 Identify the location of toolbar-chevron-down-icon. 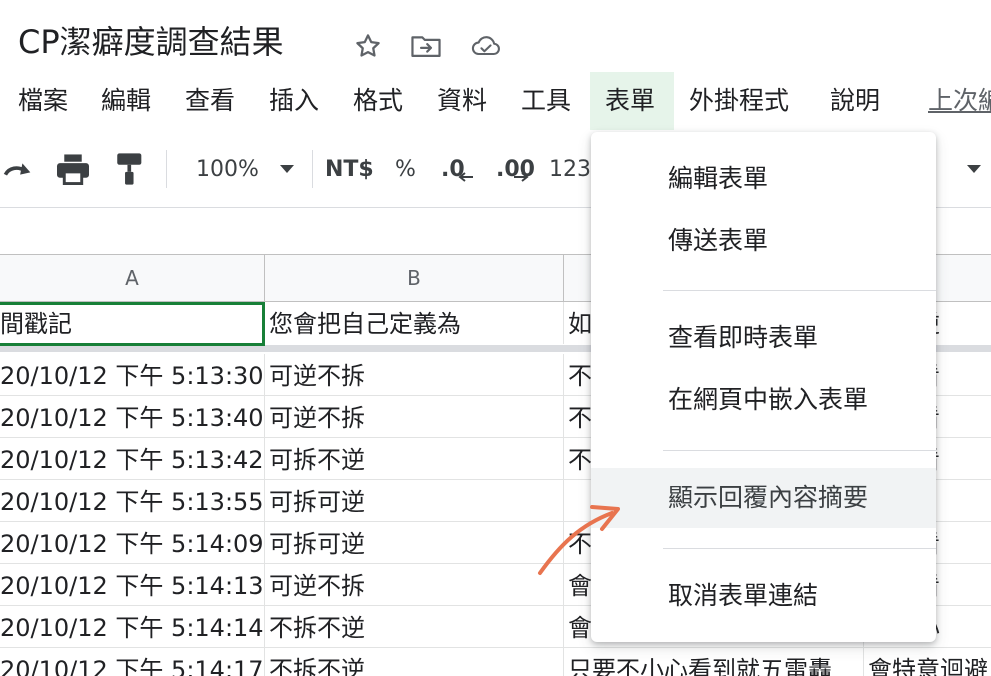
(974, 169).